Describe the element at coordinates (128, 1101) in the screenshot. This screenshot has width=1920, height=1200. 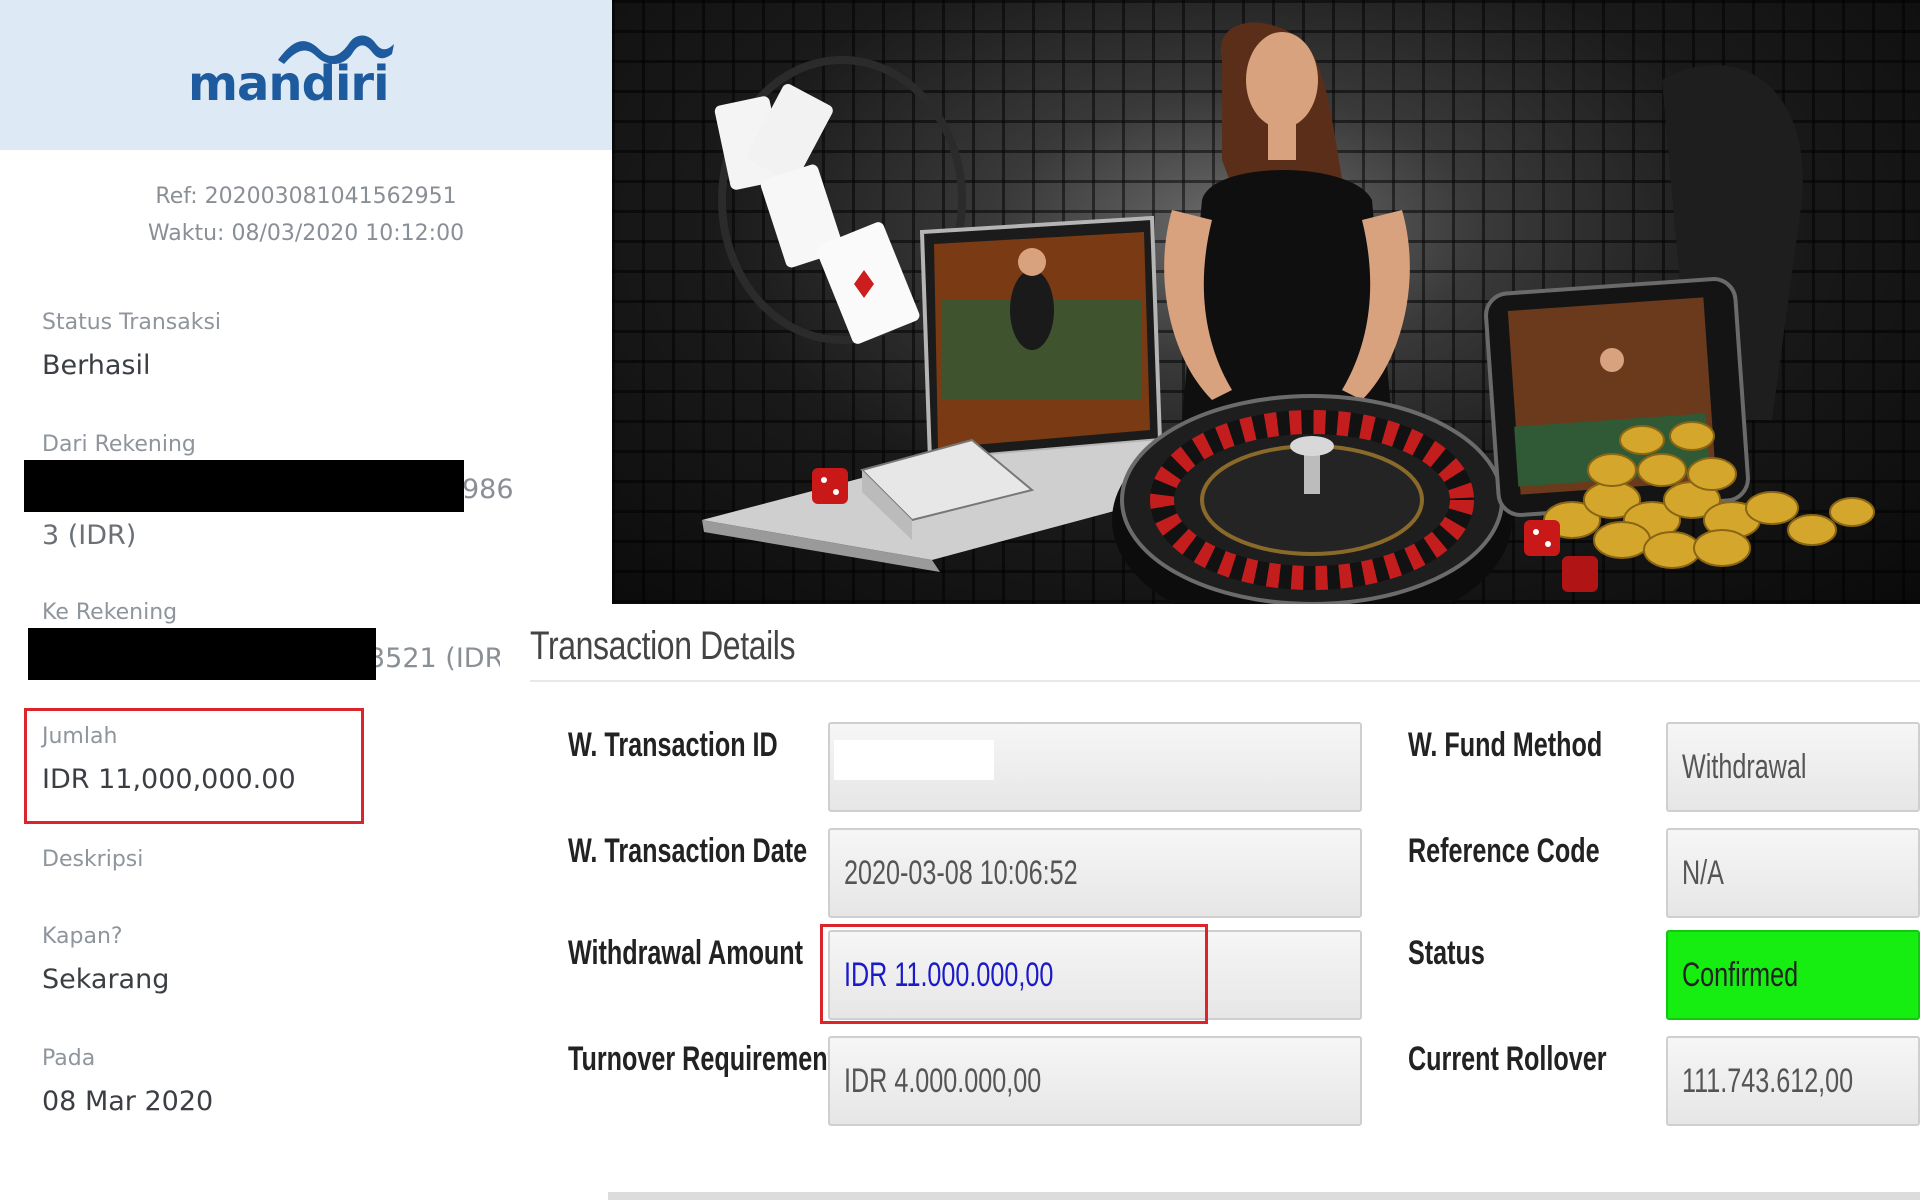
I see `date-value: 08 Mar 2020` at that location.